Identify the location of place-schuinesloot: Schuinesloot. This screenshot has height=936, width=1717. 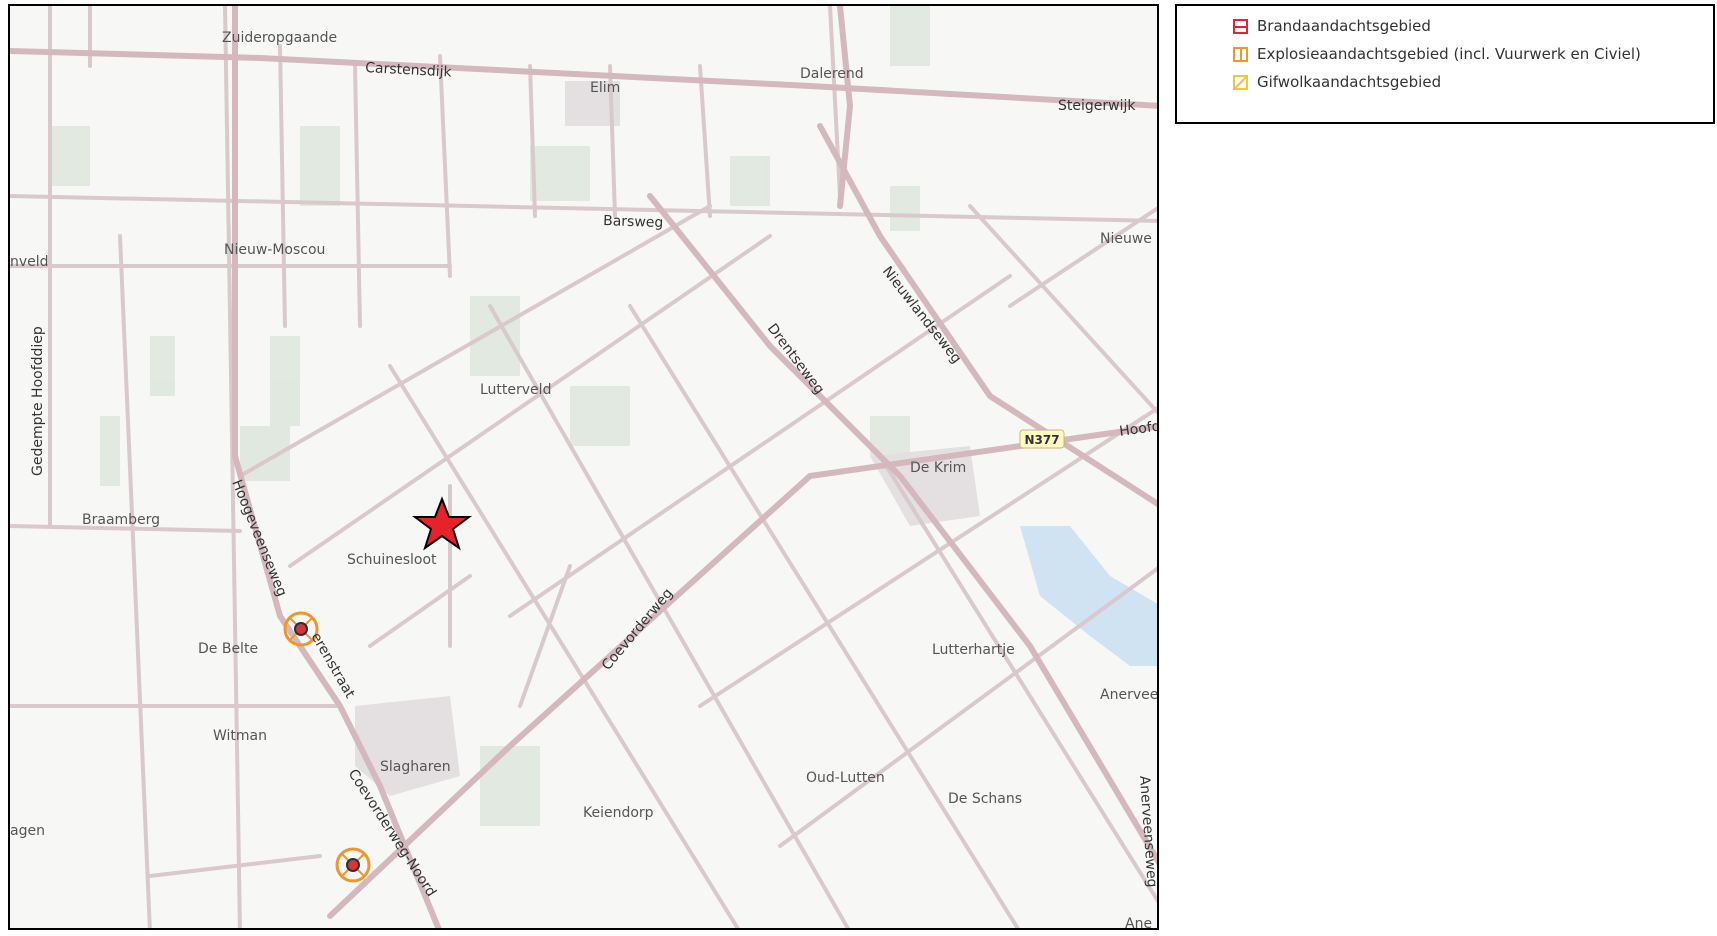
(392, 560).